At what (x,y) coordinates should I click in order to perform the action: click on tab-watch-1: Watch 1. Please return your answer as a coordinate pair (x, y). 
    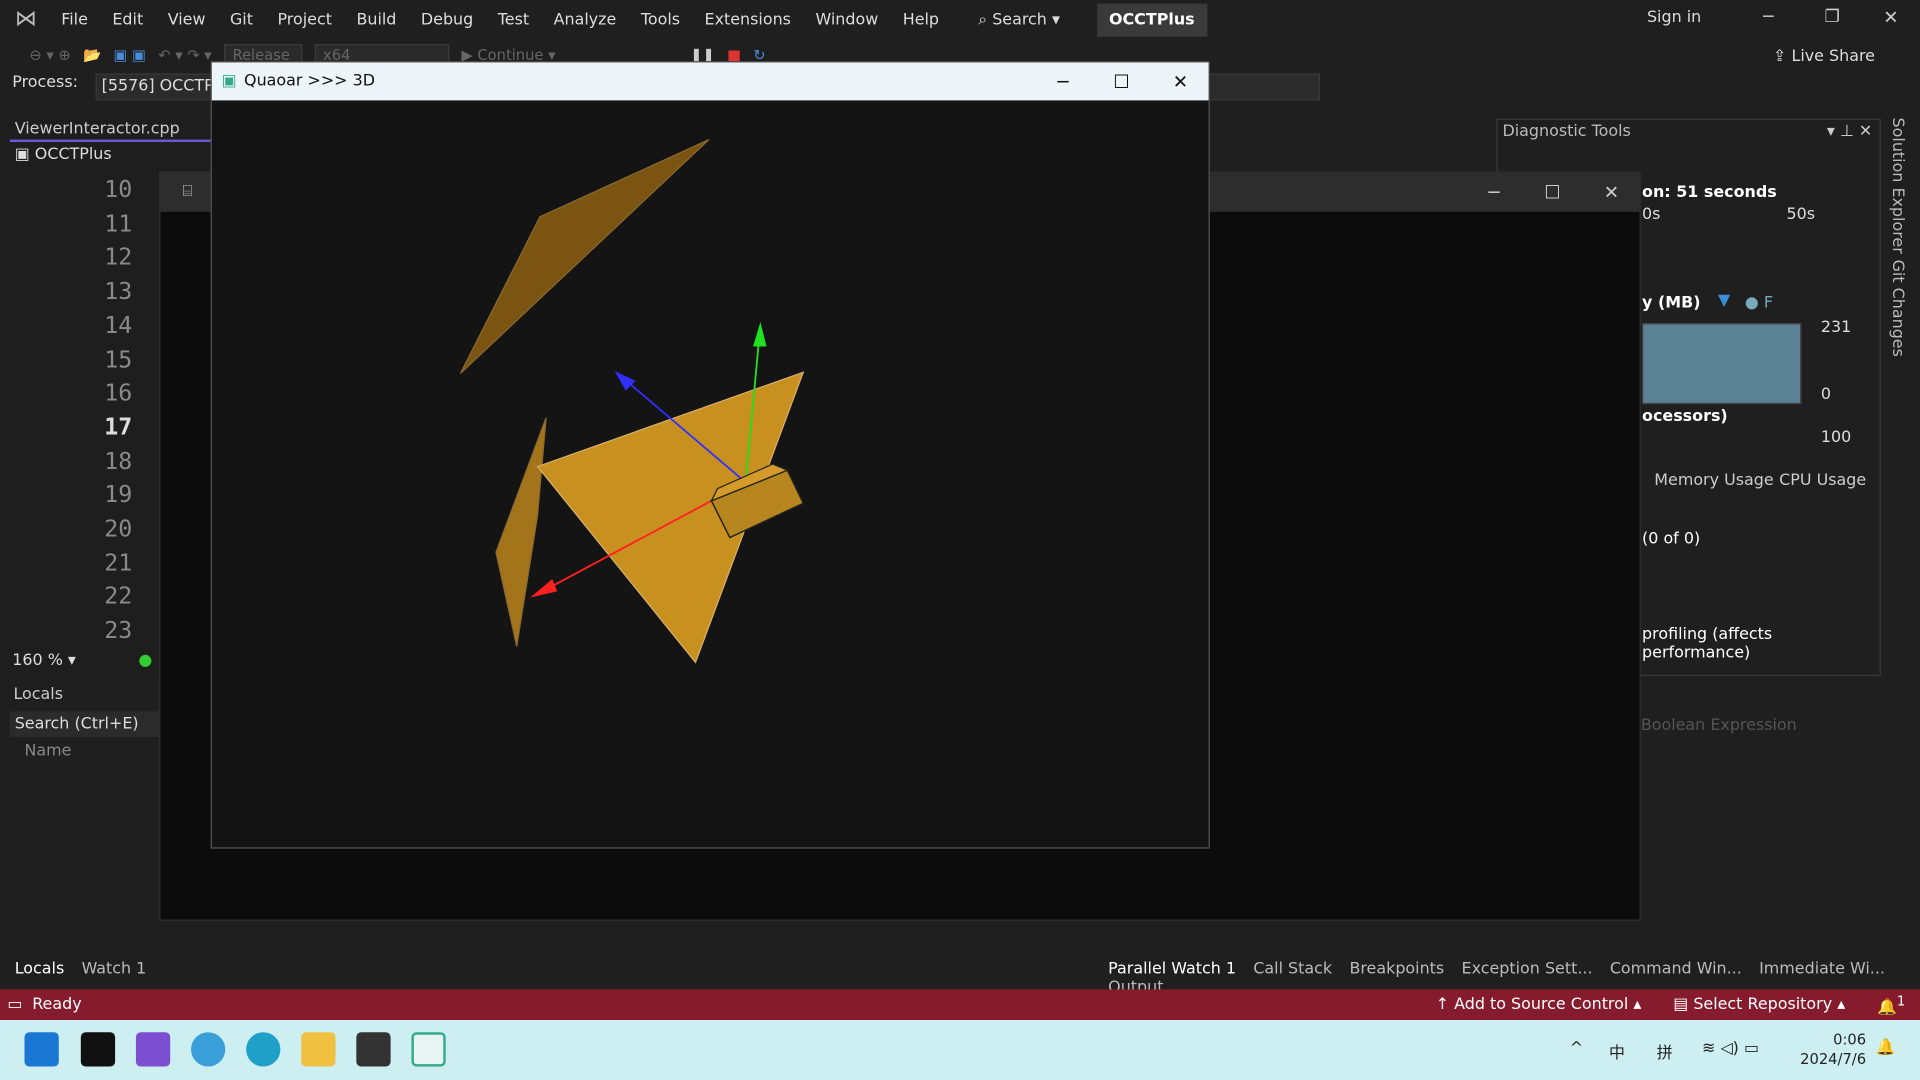
    Looking at the image, I should click on (114, 969).